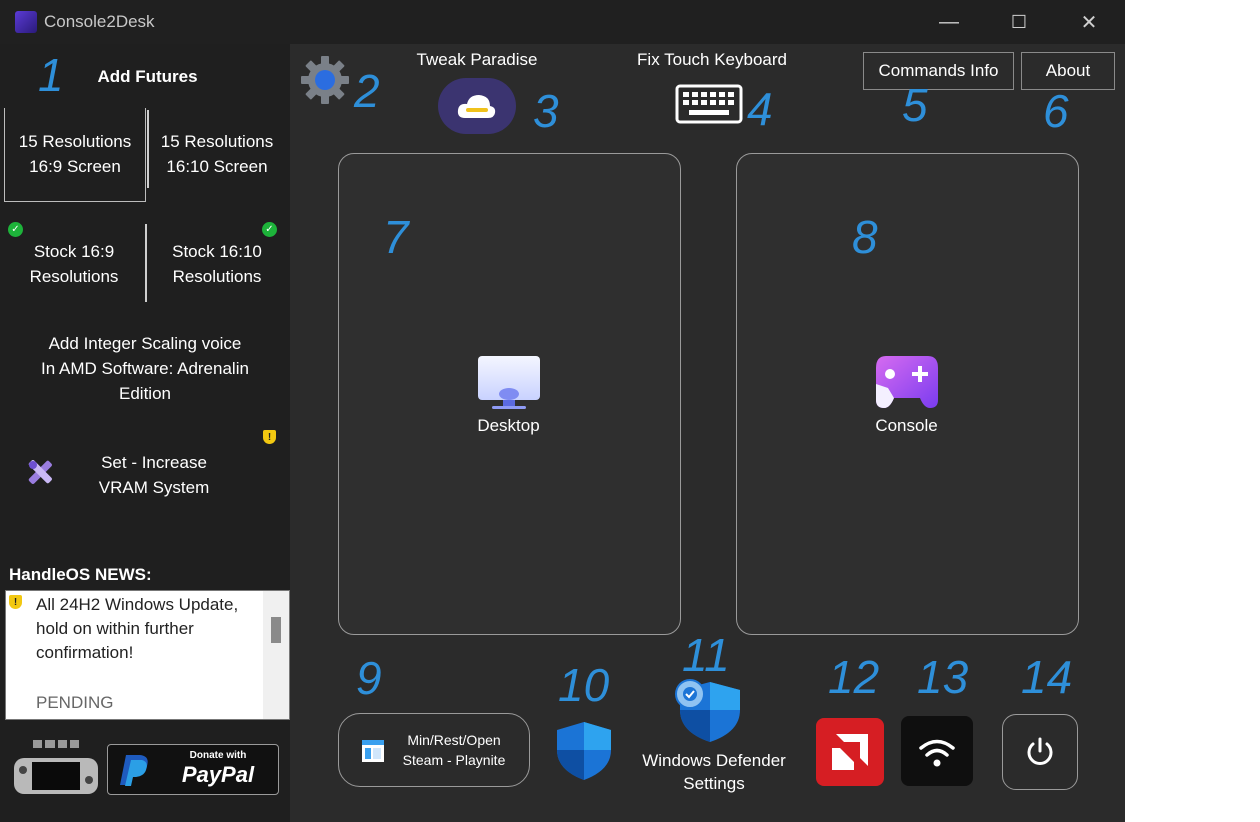 The width and height of the screenshot is (1260, 822). Describe the element at coordinates (218, 774) in the screenshot. I see `paypal-big-text: PayPal` at that location.